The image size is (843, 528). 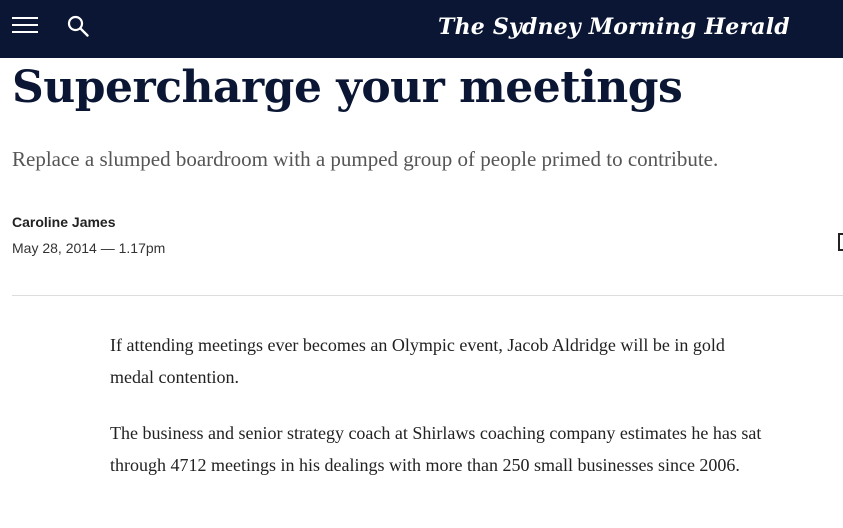 What do you see at coordinates (64, 222) in the screenshot?
I see `author-byline: Caroline James` at bounding box center [64, 222].